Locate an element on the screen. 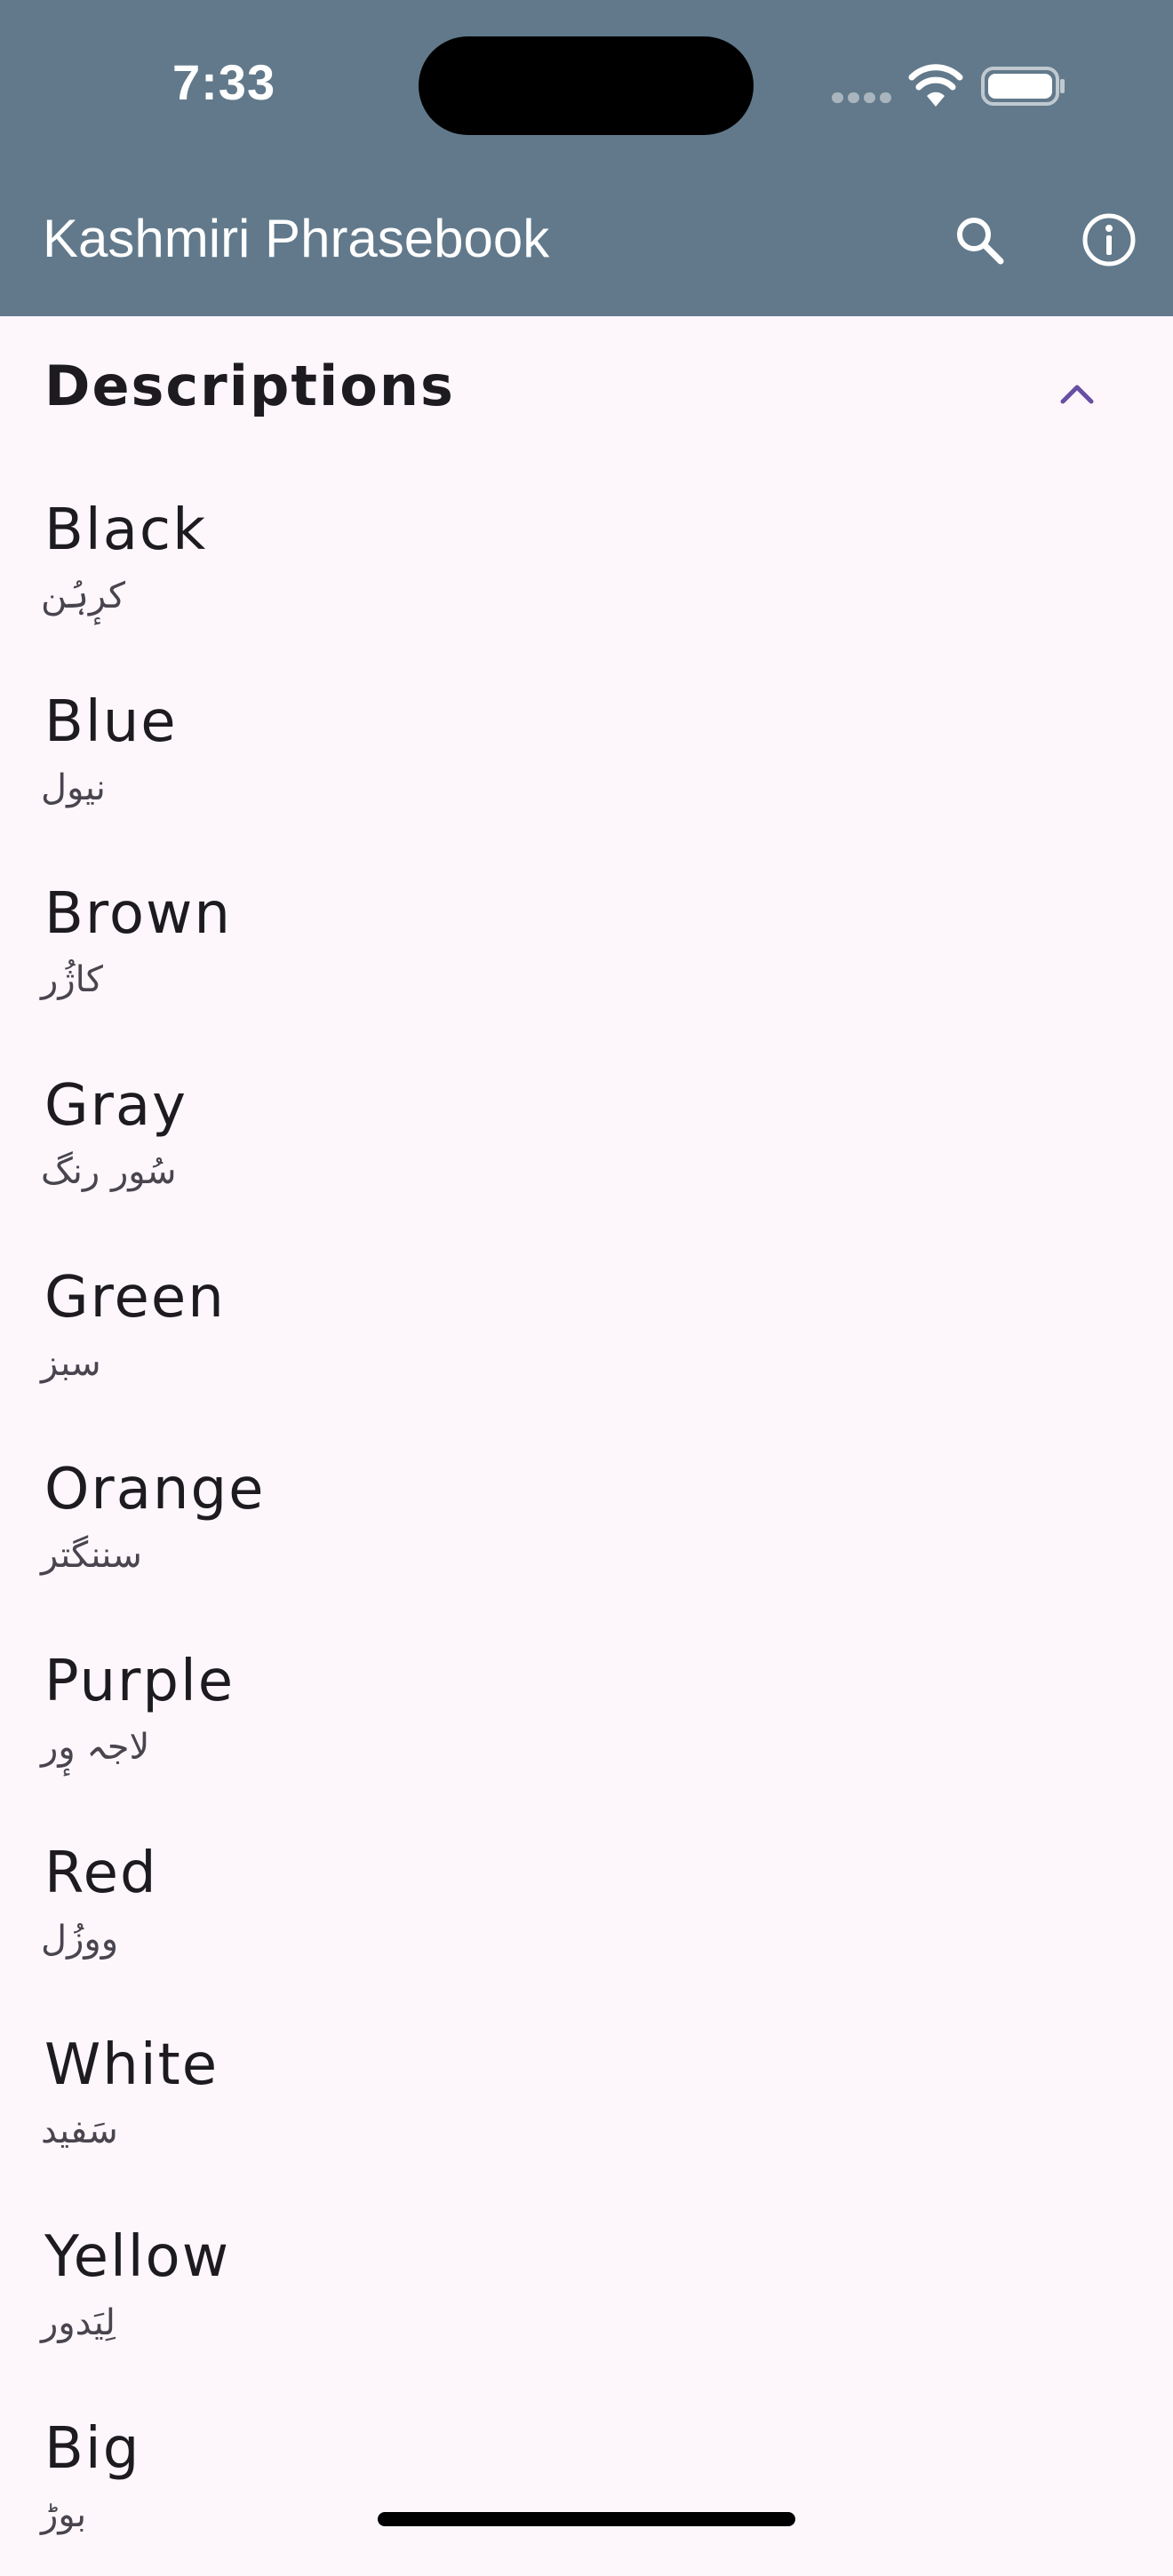  list-item: White سَفید is located at coordinates (586, 2096).